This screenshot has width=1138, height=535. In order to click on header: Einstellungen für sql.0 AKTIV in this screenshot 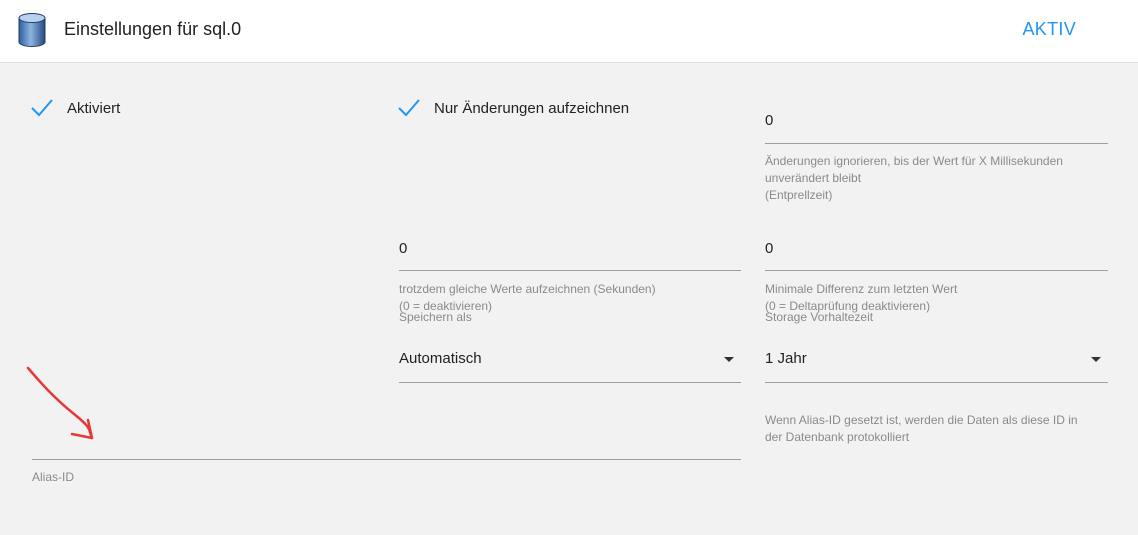, I will do `click(569, 31)`.